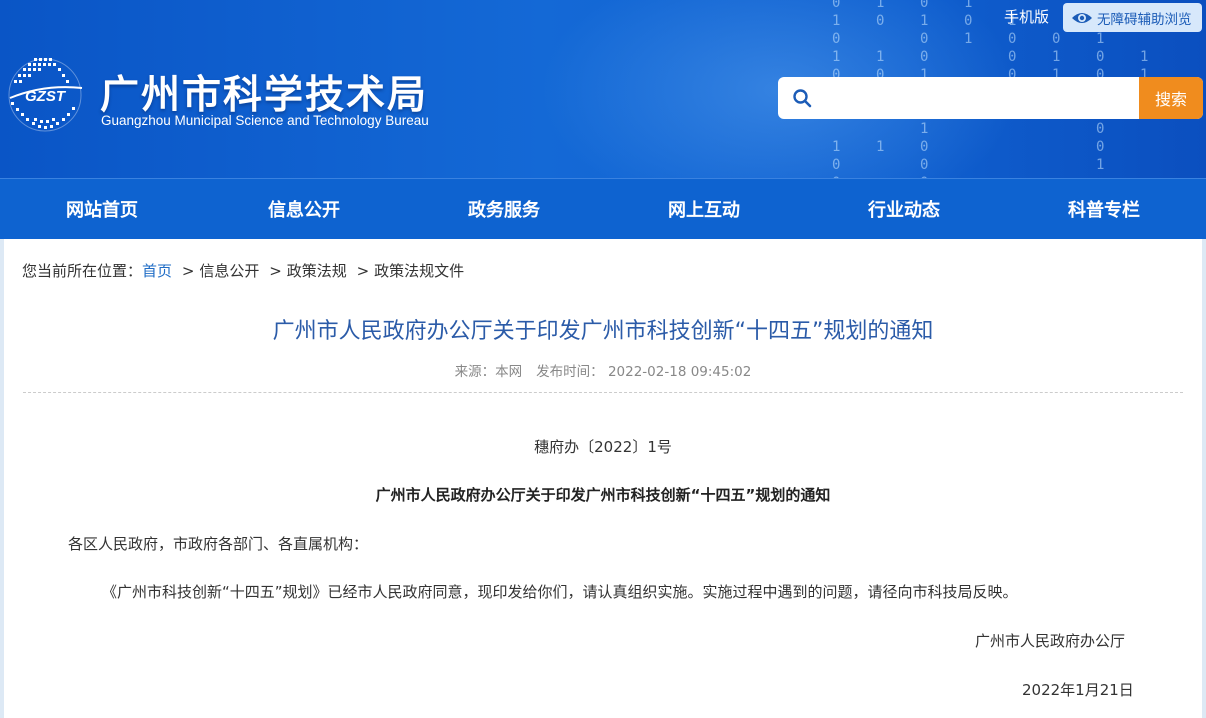  What do you see at coordinates (1144, 19) in the screenshot?
I see `accessibility-label: 无障碍辅助浏览` at bounding box center [1144, 19].